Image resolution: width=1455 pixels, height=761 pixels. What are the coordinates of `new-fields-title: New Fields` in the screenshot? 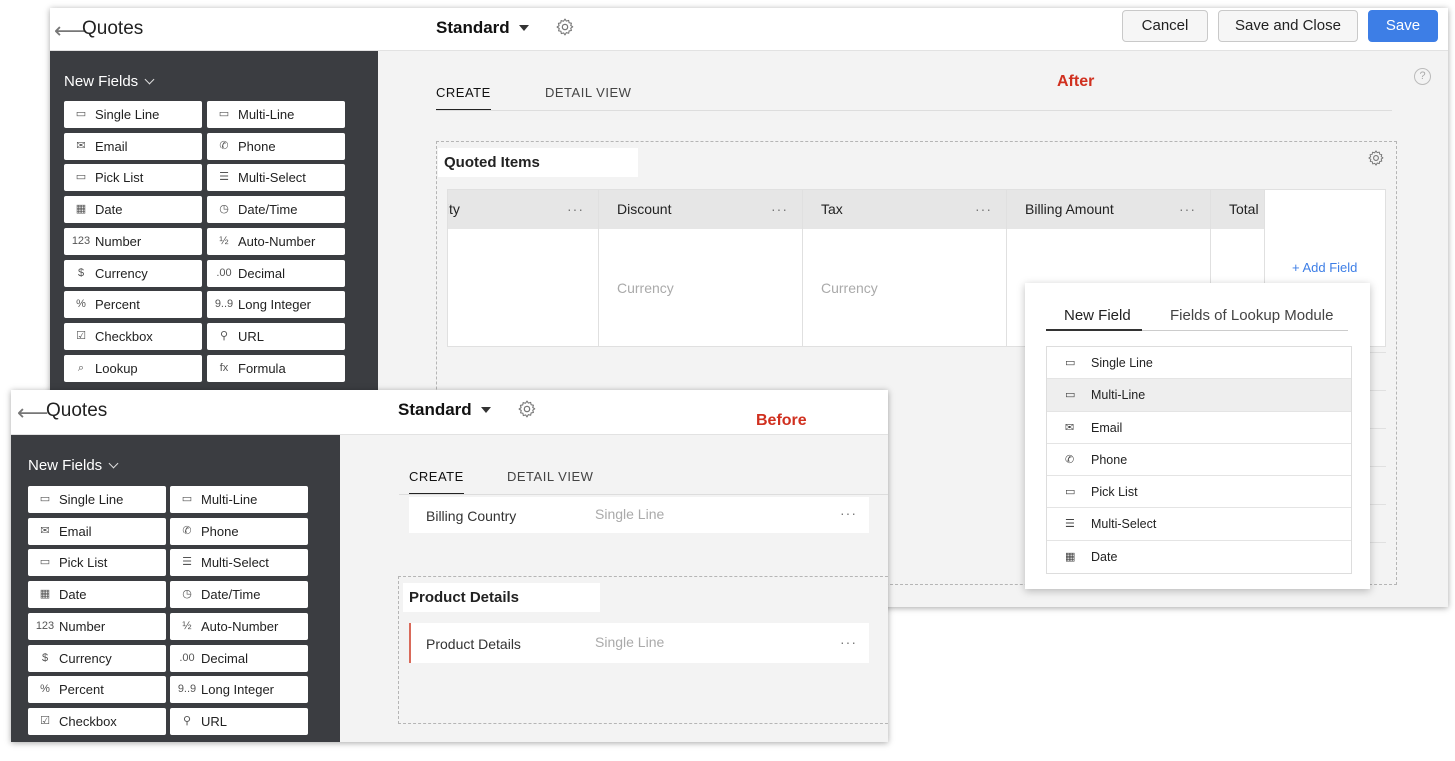 It's located at (101, 81).